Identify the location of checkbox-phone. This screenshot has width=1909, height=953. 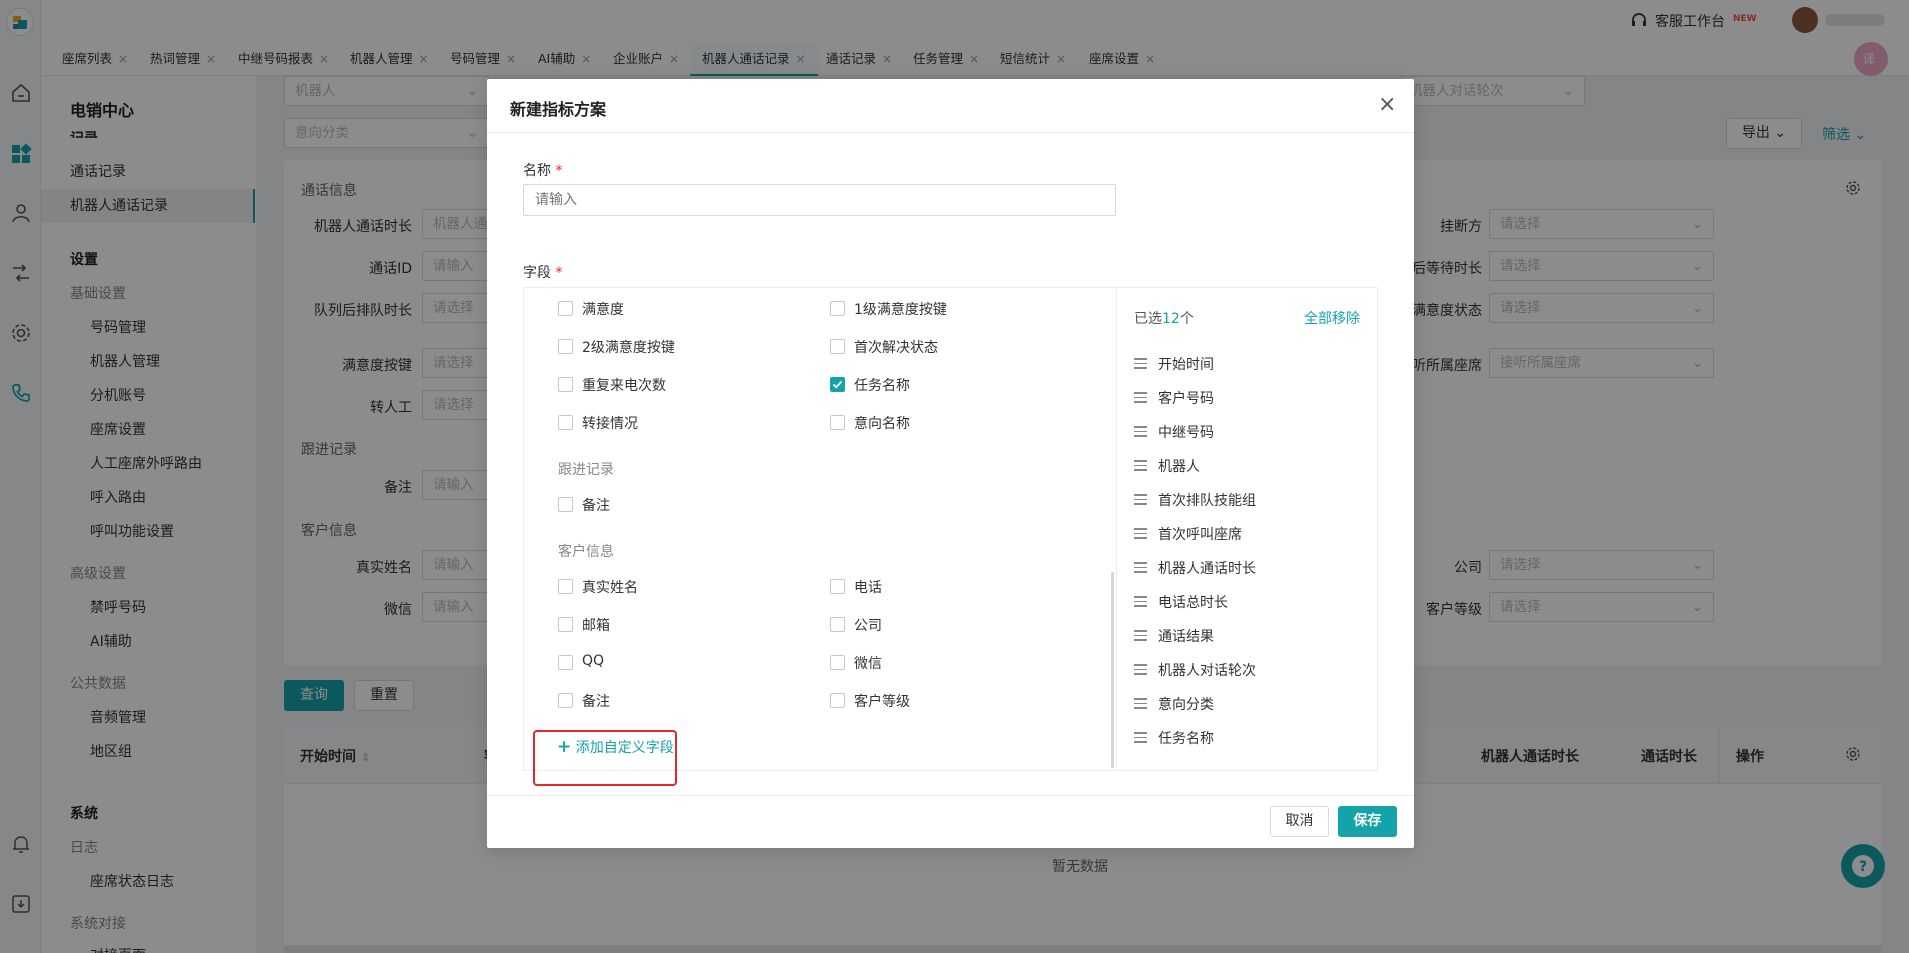
(837, 586).